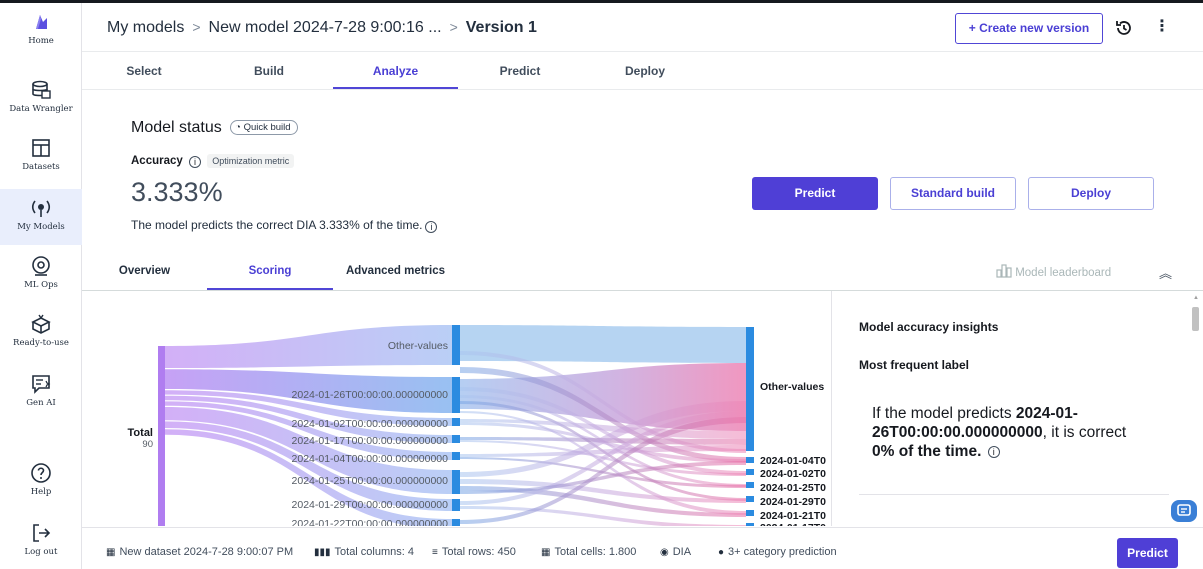 This screenshot has width=1203, height=569. I want to click on table-icon: ▦, so click(111, 552).